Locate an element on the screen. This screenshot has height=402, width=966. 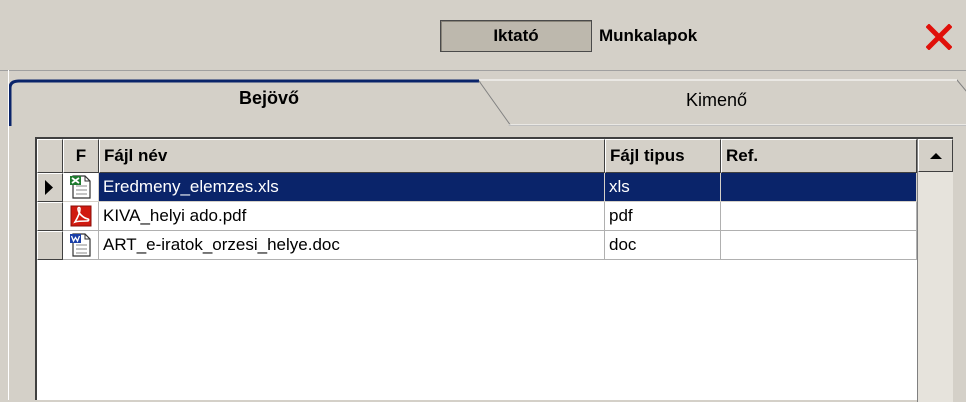
column-header-file-type: Fájl tipus is located at coordinates (663, 156).